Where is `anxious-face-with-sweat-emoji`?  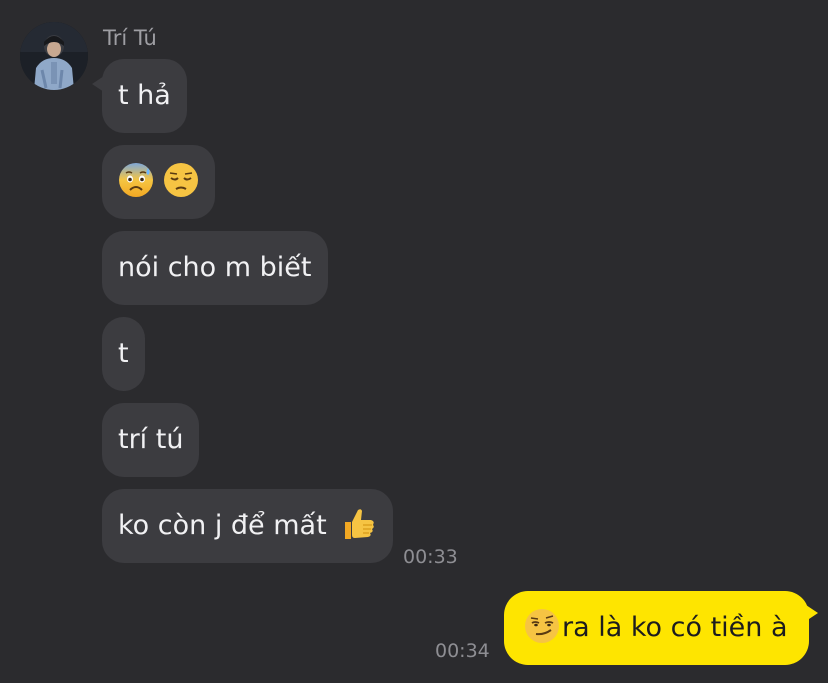 anxious-face-with-sweat-emoji is located at coordinates (136, 179).